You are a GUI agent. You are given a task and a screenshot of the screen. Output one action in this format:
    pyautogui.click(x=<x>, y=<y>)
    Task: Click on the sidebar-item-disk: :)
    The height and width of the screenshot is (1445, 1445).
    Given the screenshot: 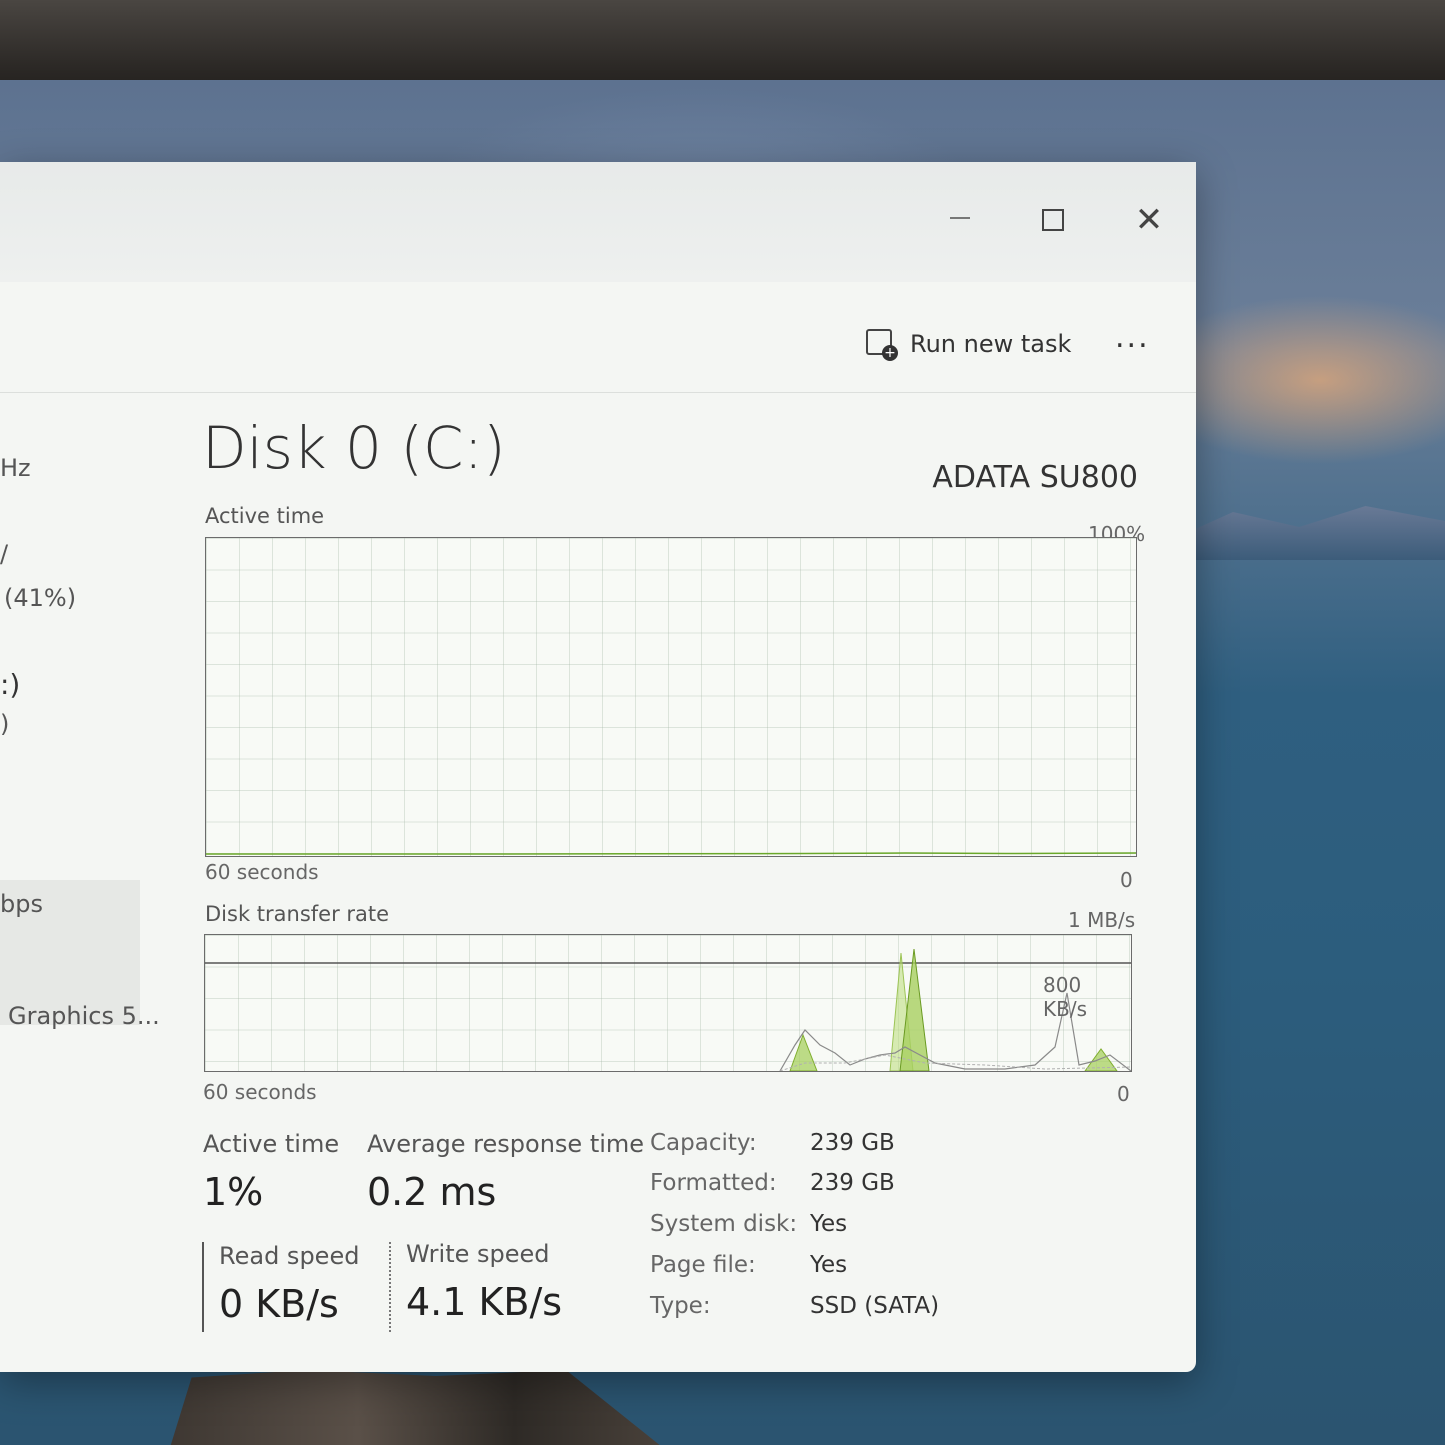 What is the action you would take?
    pyautogui.click(x=10, y=684)
    